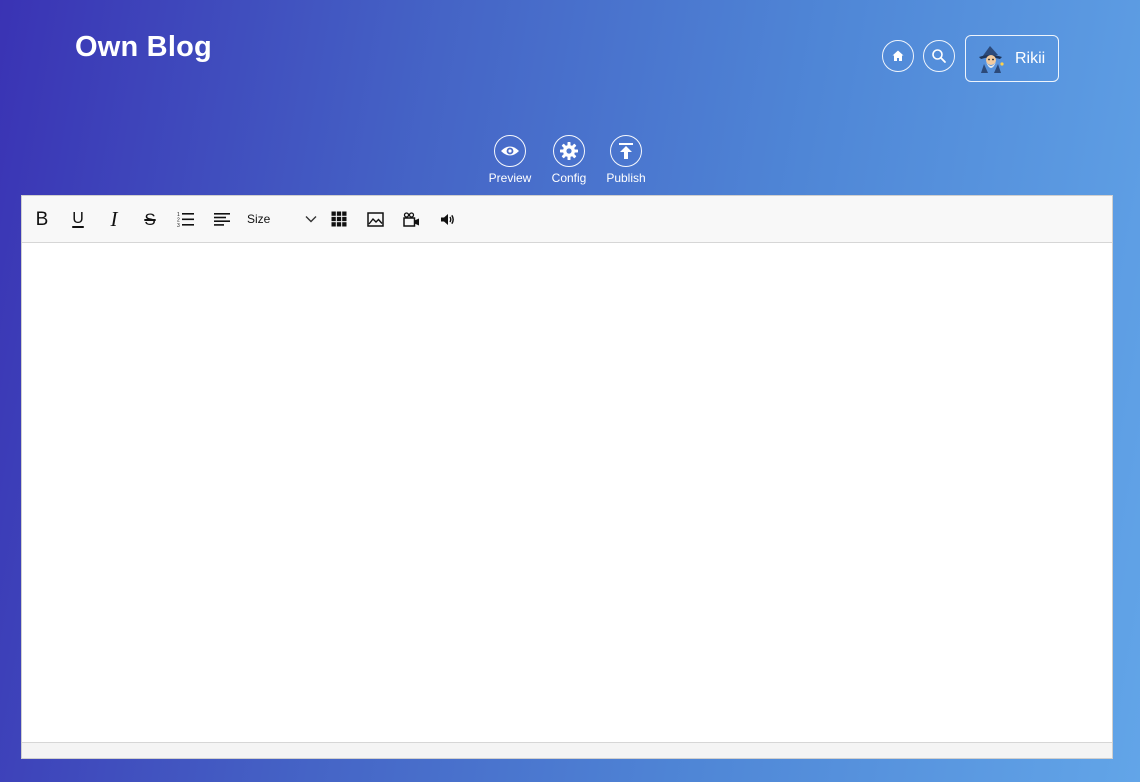  I want to click on publish-button: Publish, so click(626, 160).